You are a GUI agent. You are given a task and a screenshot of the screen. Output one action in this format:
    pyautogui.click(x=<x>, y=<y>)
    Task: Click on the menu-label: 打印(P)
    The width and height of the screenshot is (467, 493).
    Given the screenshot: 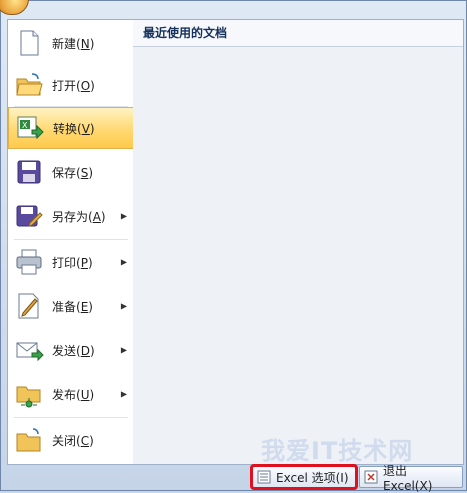 What is the action you would take?
    pyautogui.click(x=72, y=262)
    